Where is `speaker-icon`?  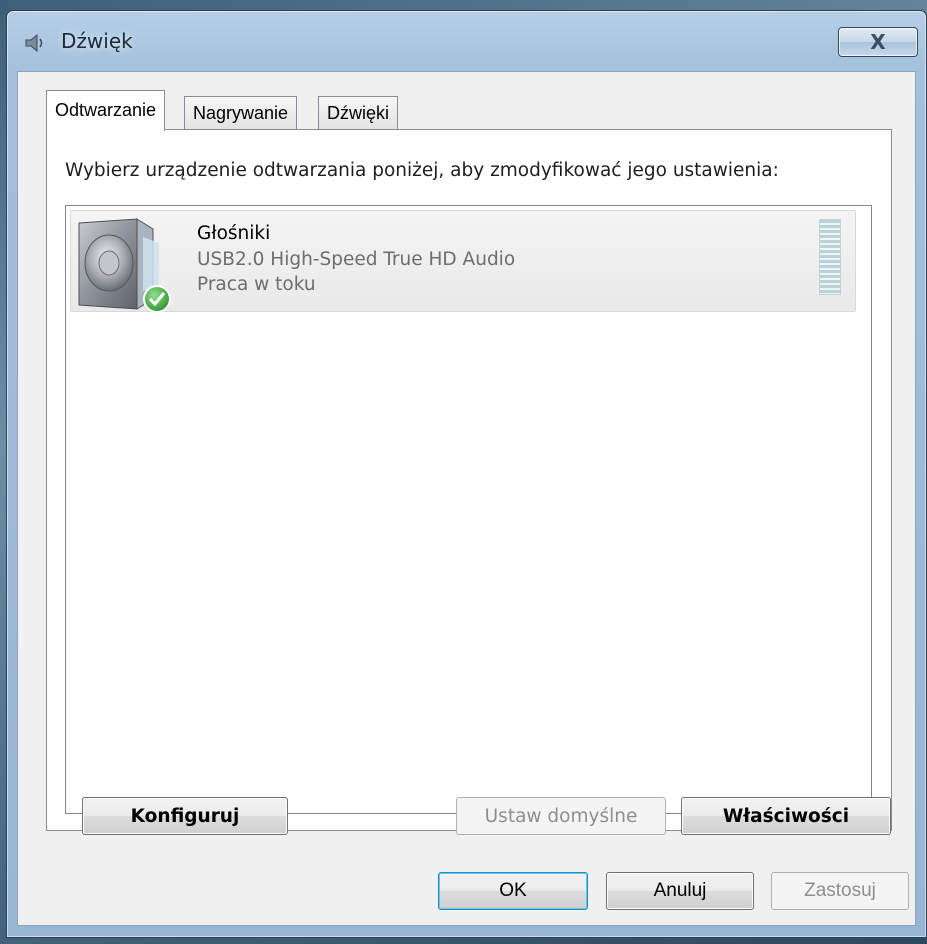 speaker-icon is located at coordinates (124, 265).